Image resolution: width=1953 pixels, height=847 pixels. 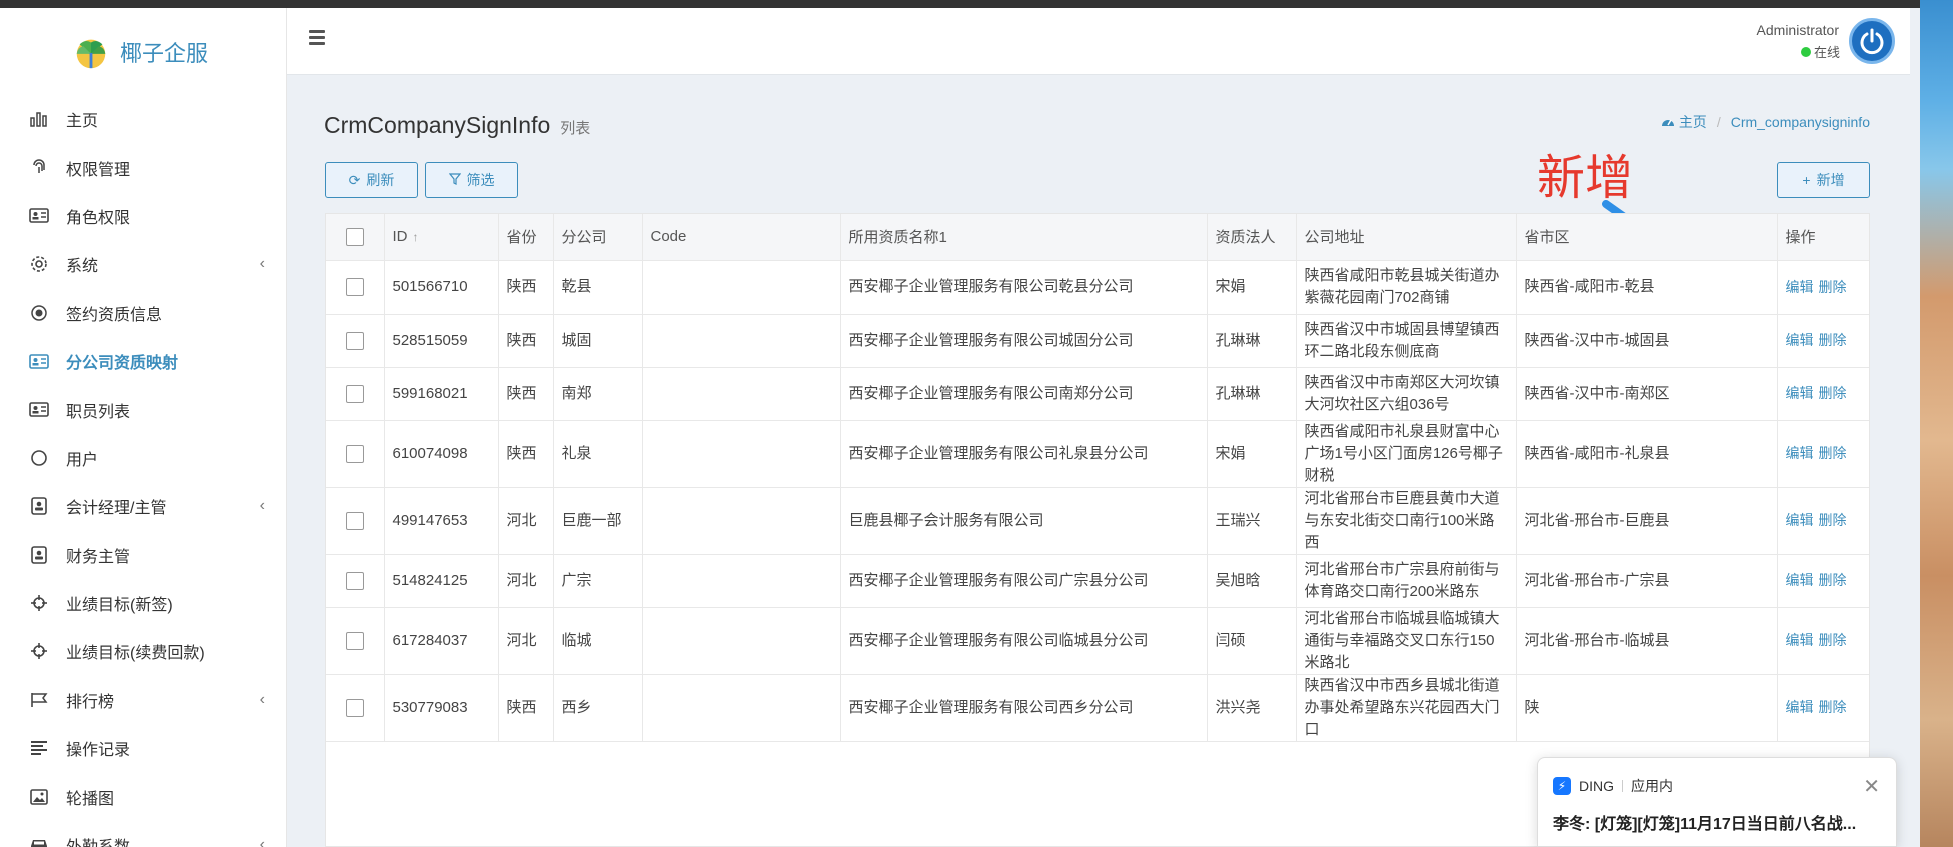 I want to click on sidebar-item: 业绩目标(续费回款), so click(x=143, y=651).